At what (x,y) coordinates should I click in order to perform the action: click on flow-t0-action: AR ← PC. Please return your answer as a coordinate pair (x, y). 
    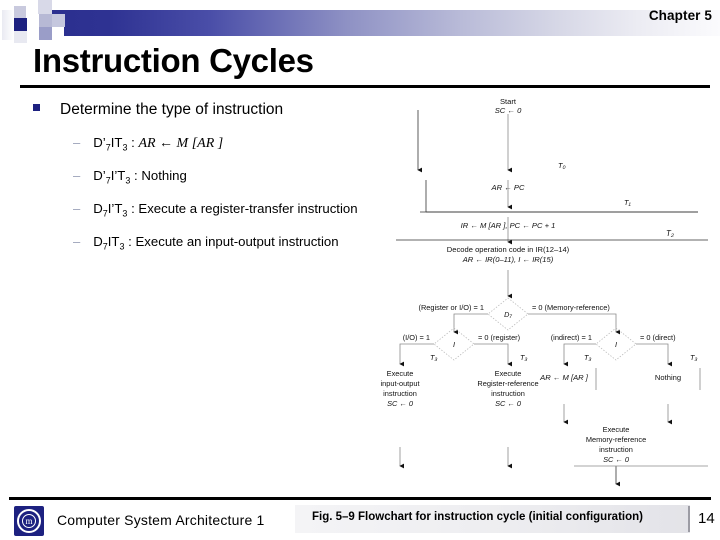
    Looking at the image, I should click on (508, 187).